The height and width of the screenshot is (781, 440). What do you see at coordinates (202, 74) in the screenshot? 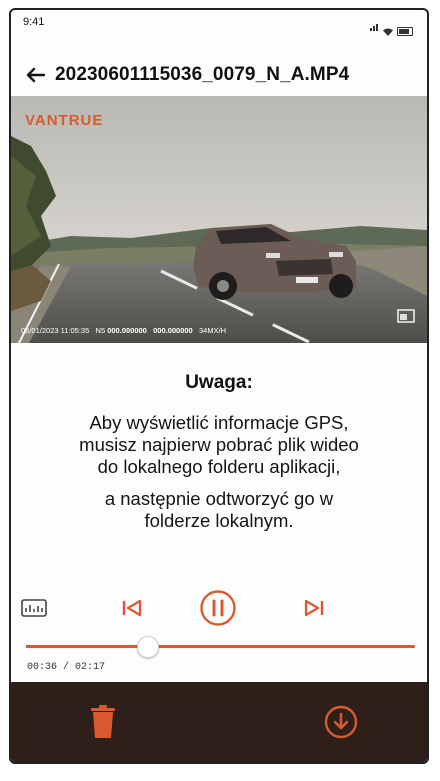
I see `page-title: 20230601115036_0079_N_A.MP4` at bounding box center [202, 74].